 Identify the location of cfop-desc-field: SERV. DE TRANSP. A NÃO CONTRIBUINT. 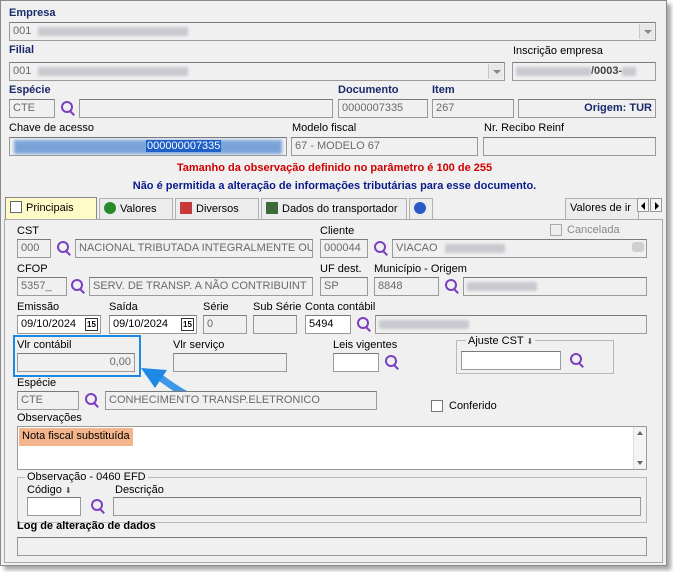
(201, 286).